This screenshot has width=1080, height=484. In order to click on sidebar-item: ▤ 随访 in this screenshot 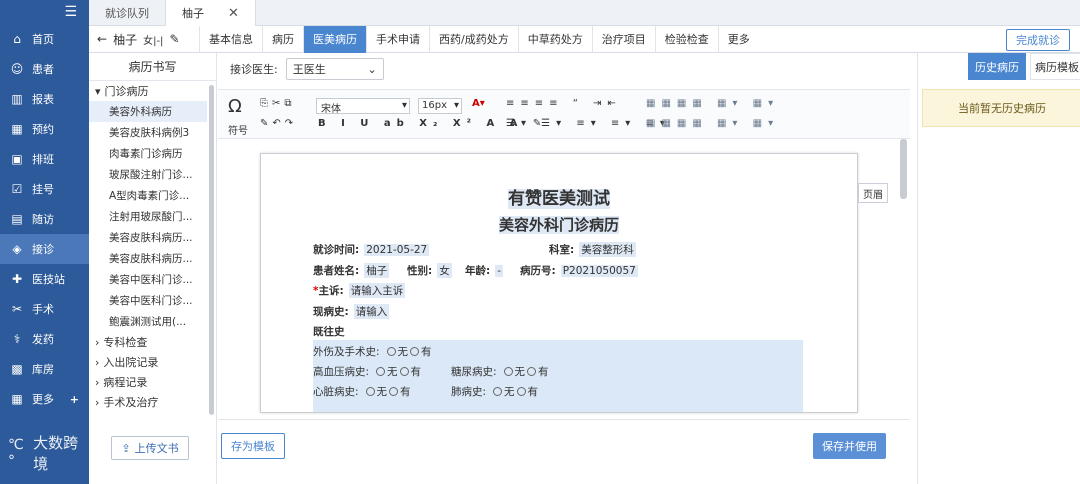, I will do `click(44, 219)`.